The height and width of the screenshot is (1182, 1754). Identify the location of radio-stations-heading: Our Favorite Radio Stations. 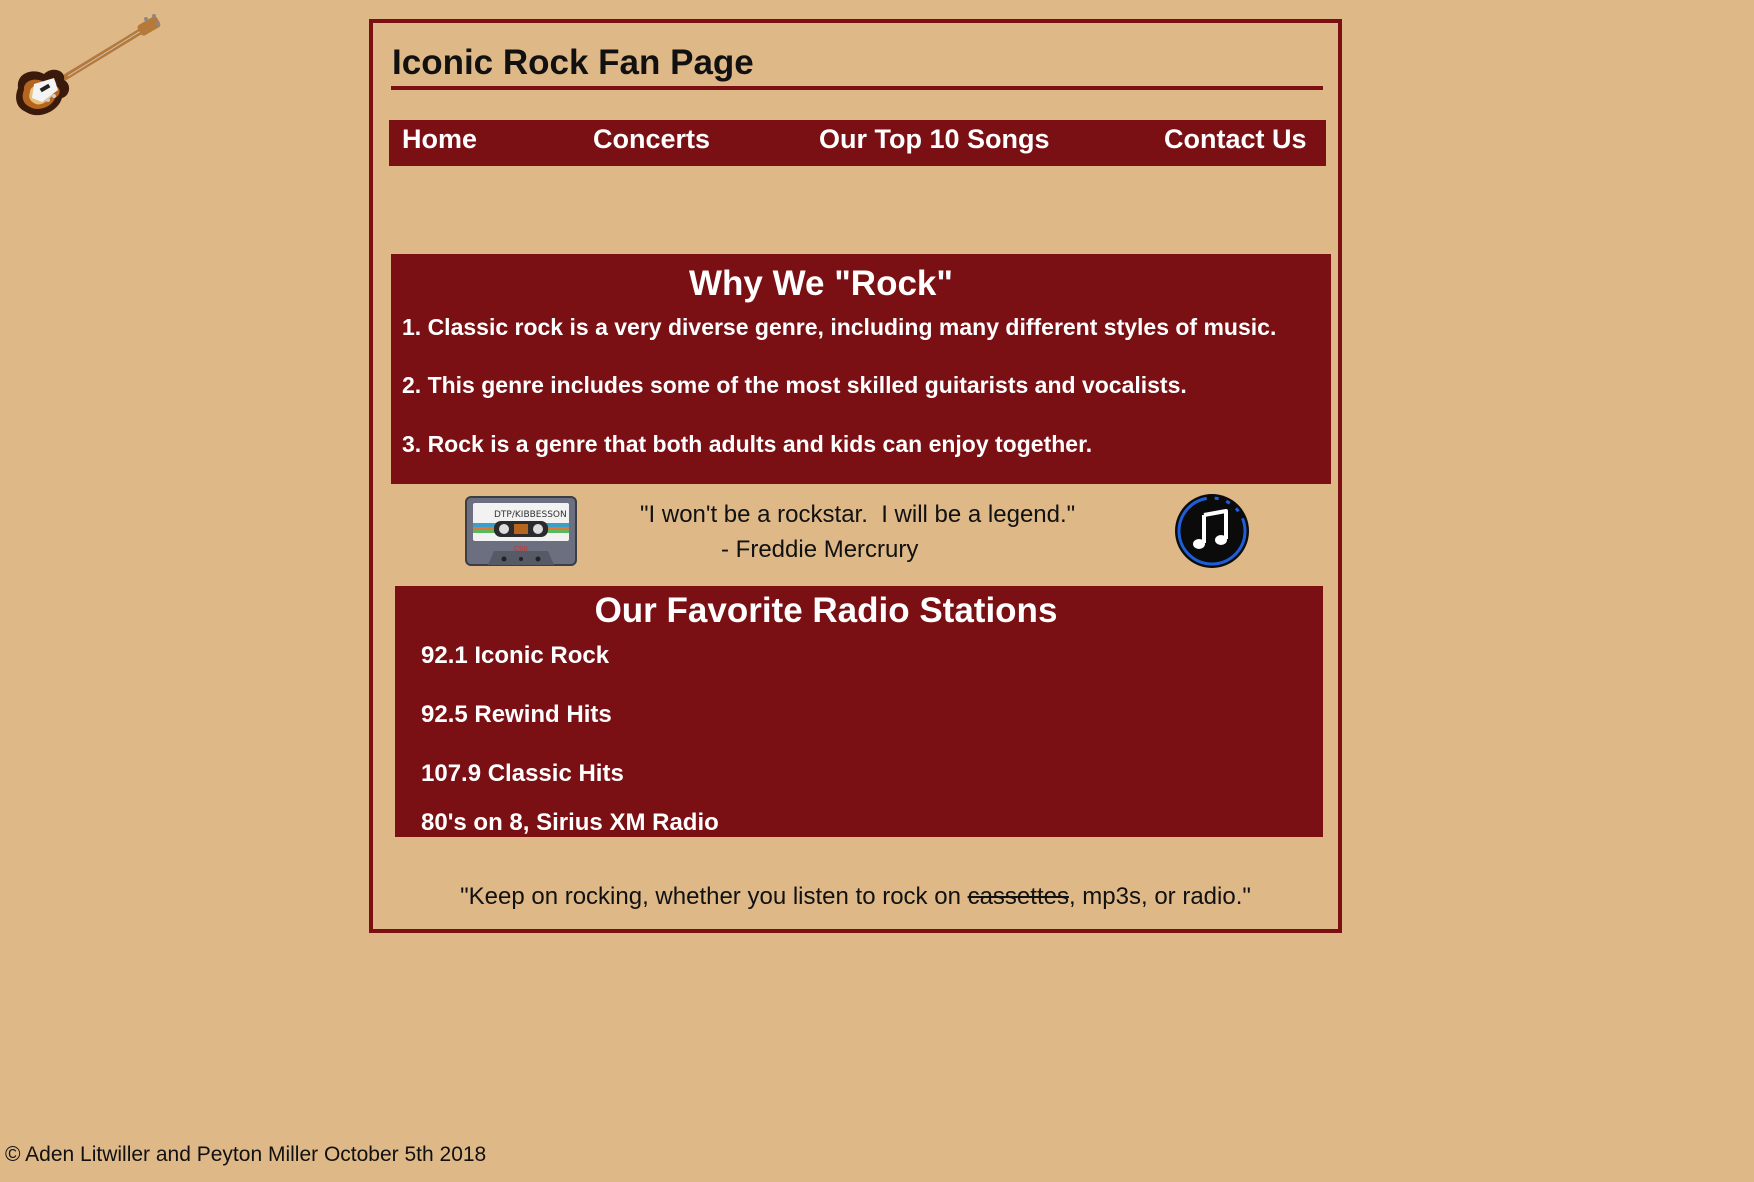
(826, 610).